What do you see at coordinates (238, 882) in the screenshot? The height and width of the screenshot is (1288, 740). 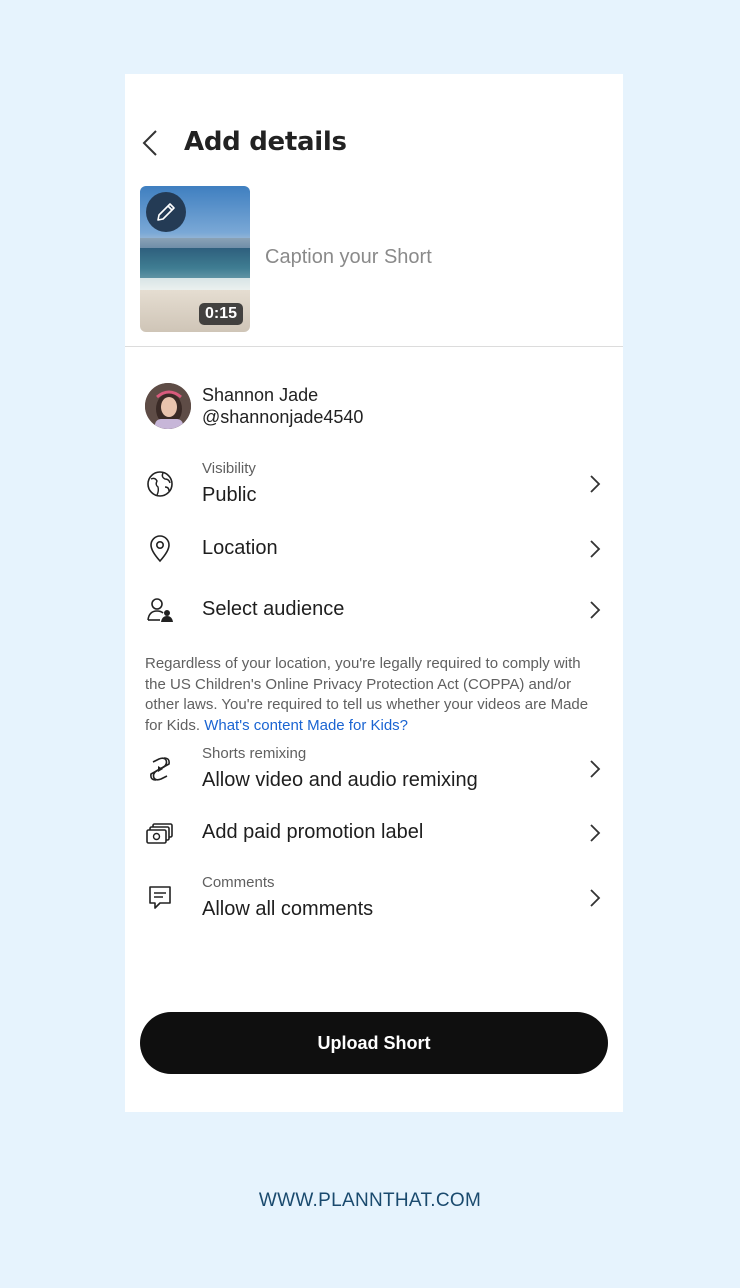 I see `comments-label: Comments` at bounding box center [238, 882].